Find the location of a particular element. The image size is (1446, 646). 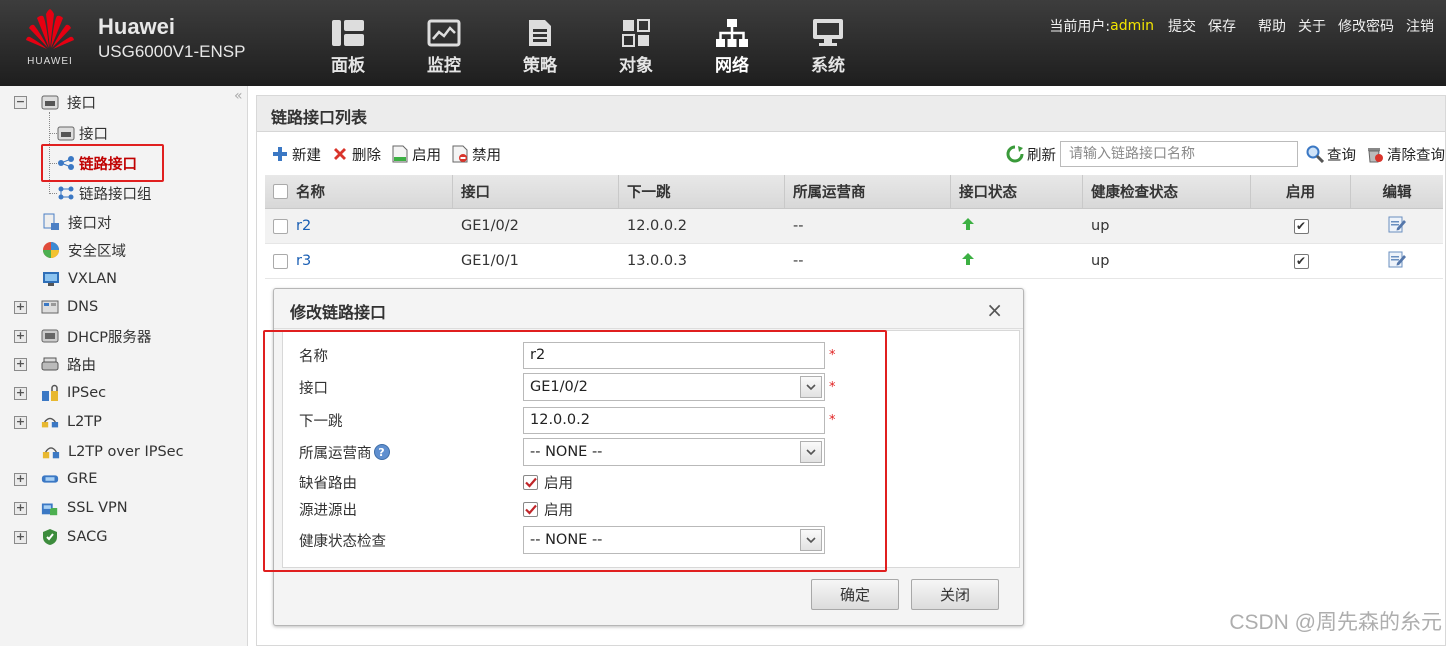

sidebar-item-gre: + GRE is located at coordinates (55, 479).